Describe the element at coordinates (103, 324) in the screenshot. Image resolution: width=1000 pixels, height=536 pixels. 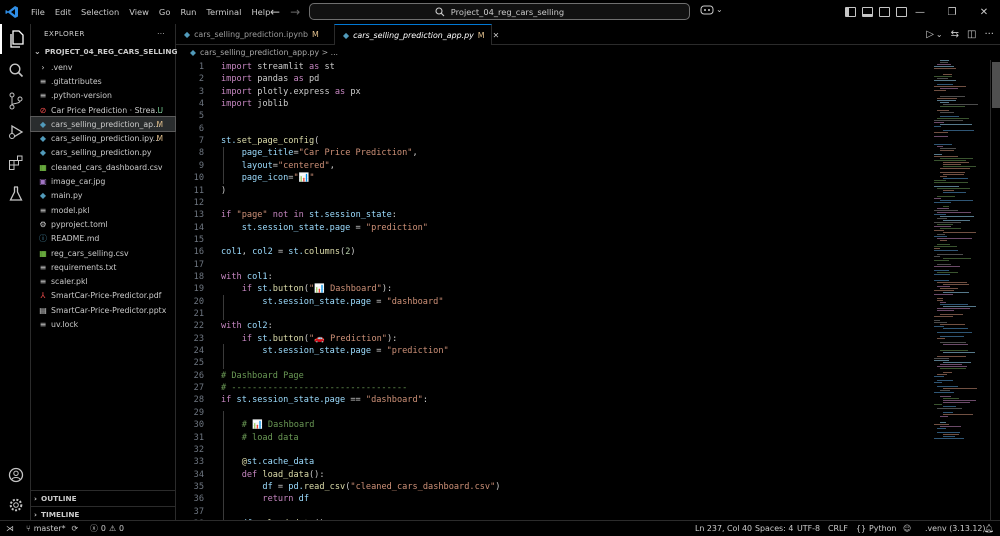
I see `file-item: ≡ uv.lock` at that location.